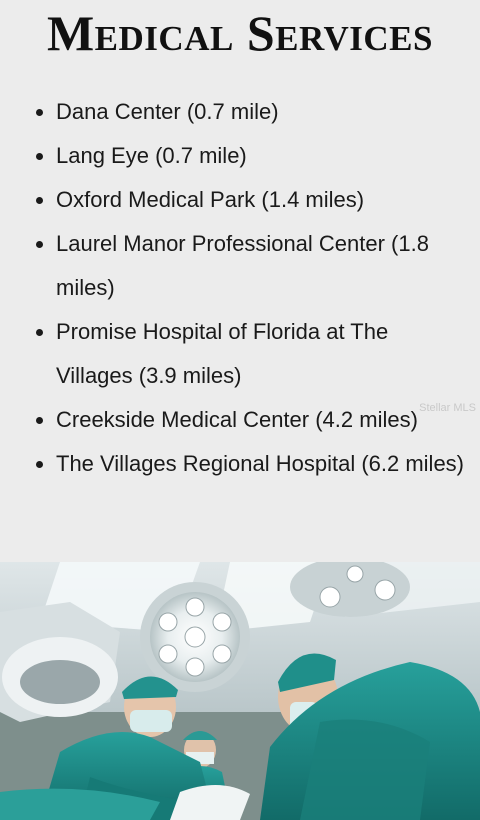 Image resolution: width=480 pixels, height=820 pixels. What do you see at coordinates (246, 112) in the screenshot?
I see `list-item: Dana Center (0.7 mile)` at bounding box center [246, 112].